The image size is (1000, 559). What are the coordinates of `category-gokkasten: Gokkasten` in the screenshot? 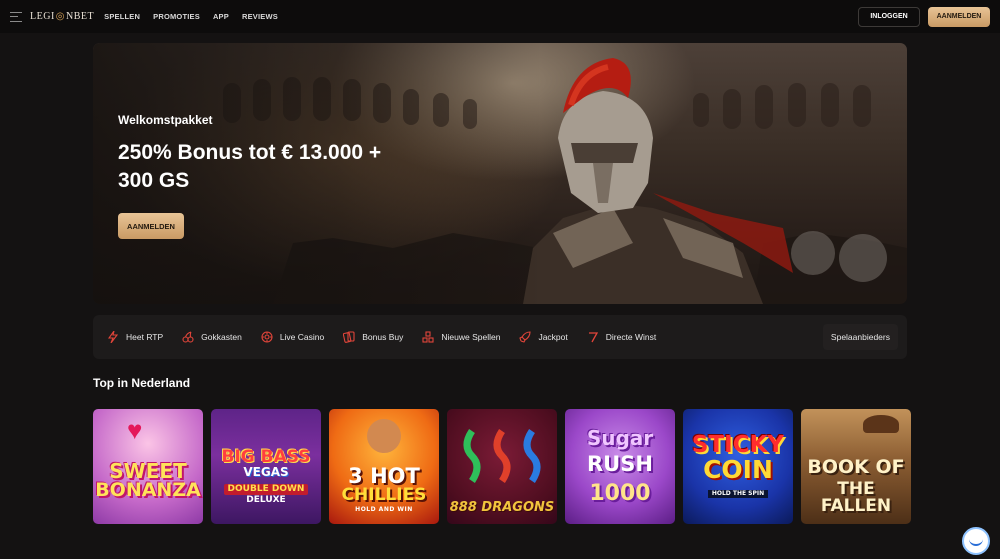 It's located at (212, 337).